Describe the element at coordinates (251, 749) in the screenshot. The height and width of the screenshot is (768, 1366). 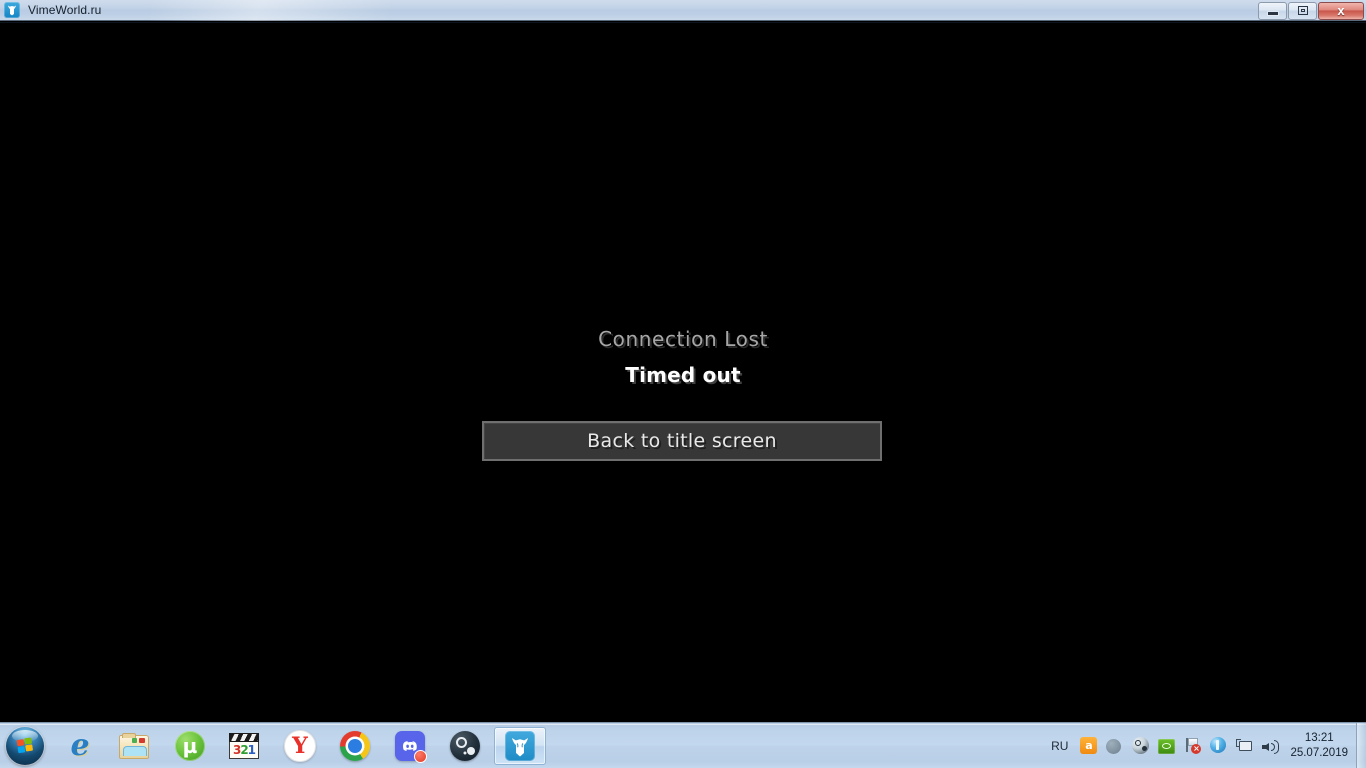
I see `mpc-digit-1: 1` at that location.